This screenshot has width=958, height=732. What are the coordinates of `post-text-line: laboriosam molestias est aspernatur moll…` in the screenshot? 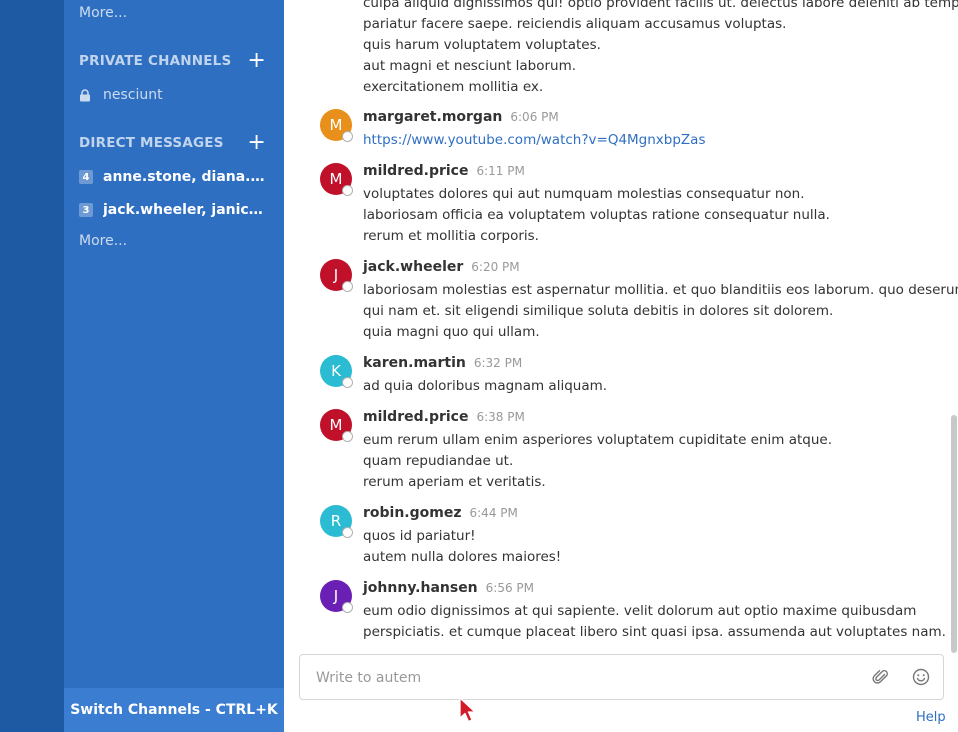 It's located at (660, 290).